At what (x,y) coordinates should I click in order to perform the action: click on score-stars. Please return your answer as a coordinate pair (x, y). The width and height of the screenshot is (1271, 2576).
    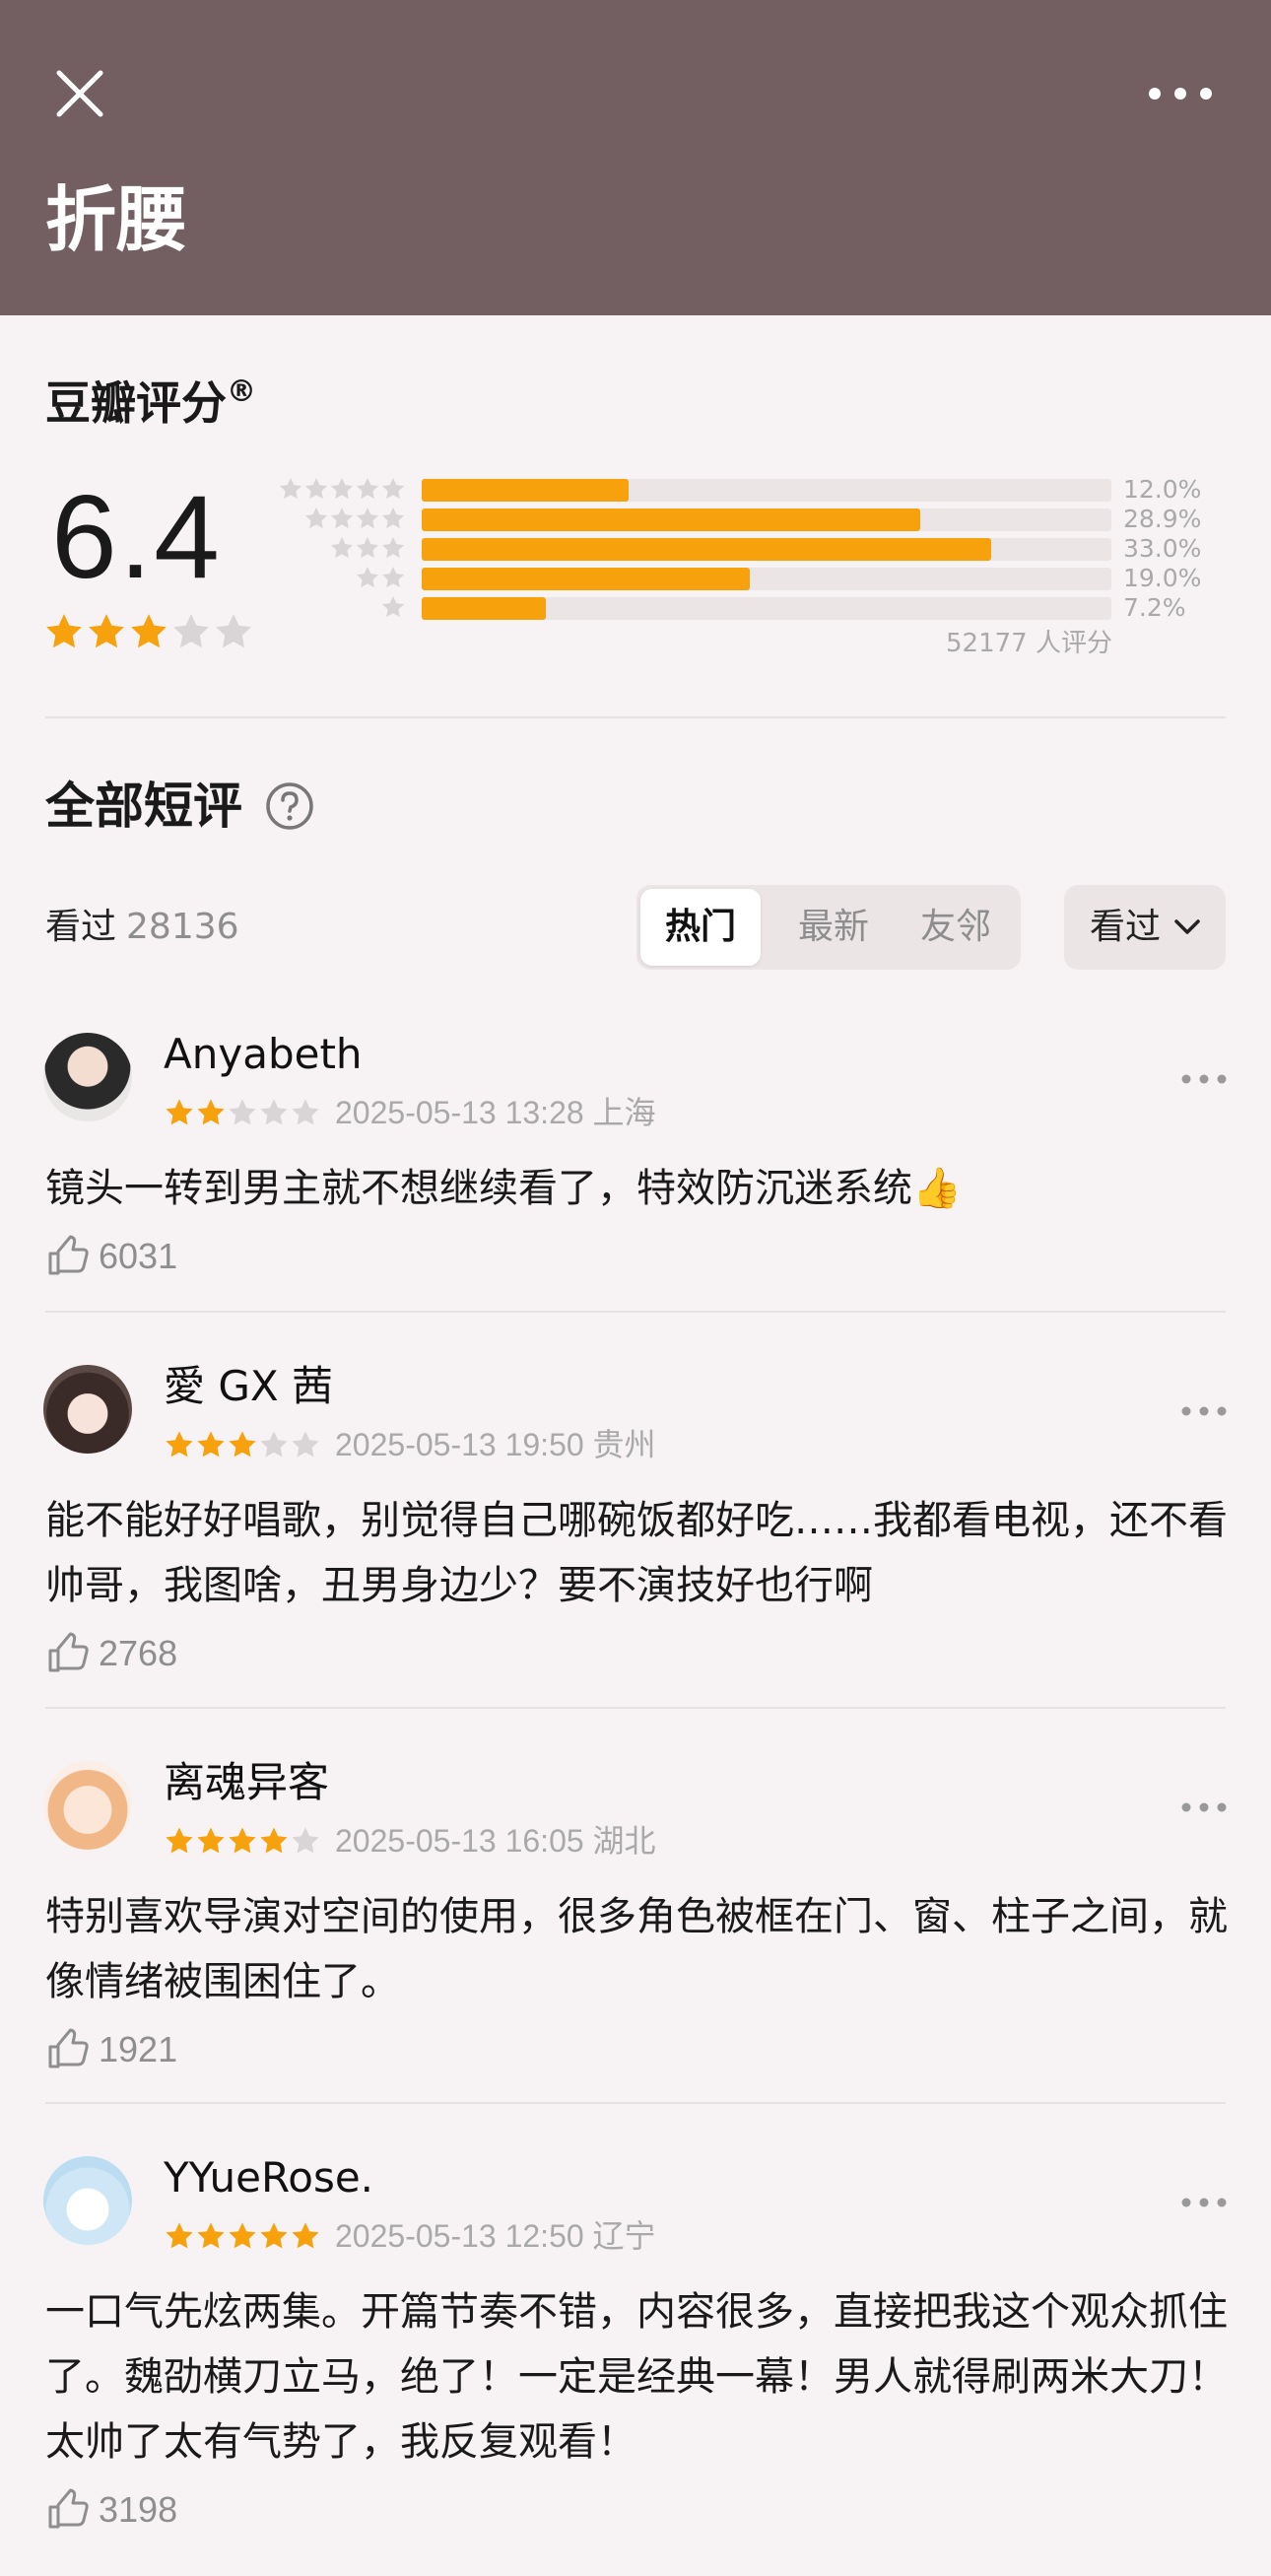
    Looking at the image, I should click on (148, 631).